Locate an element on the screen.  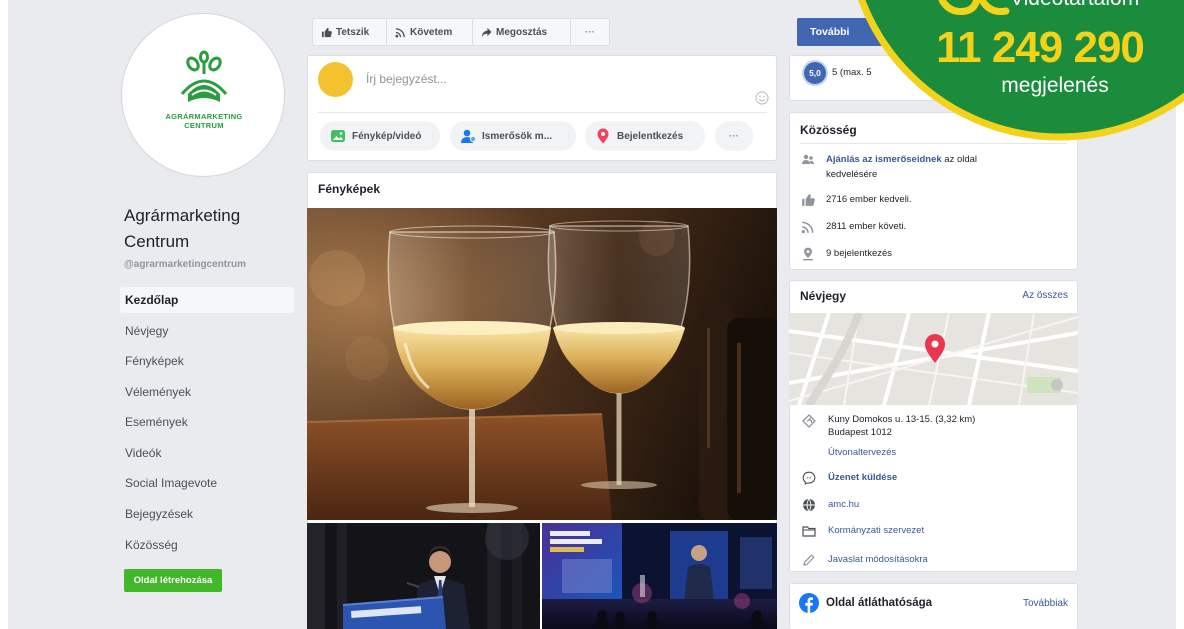
follow-button: Követem is located at coordinates (430, 32).